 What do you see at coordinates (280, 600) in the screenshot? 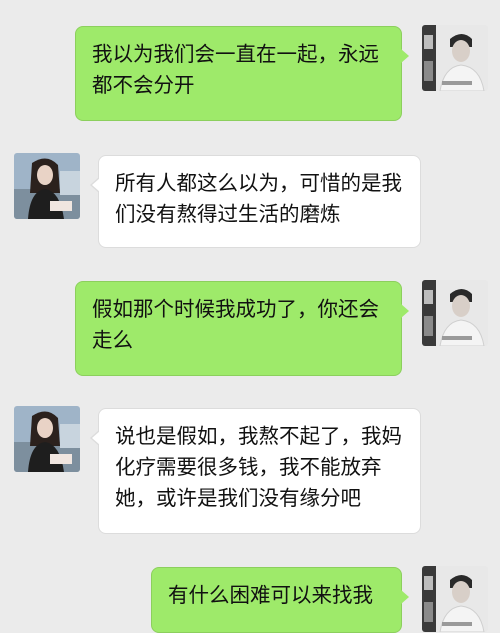
I see `message-bubble-sent: 有什么困难可以来找我` at bounding box center [280, 600].